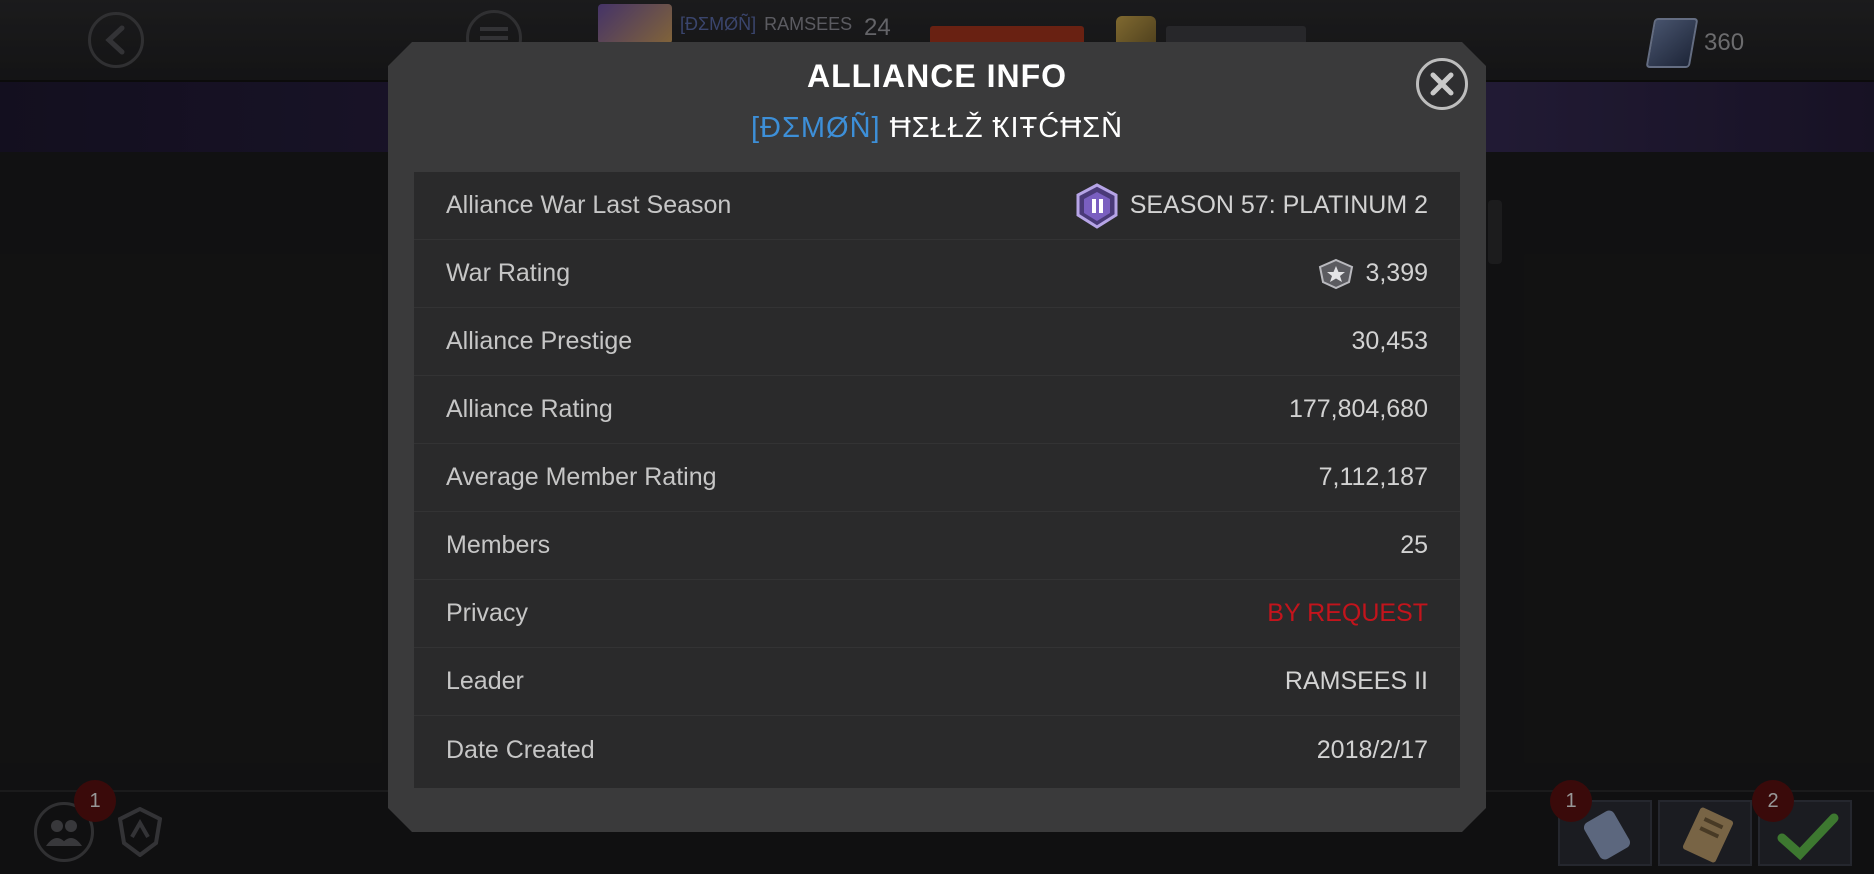 The image size is (1874, 874). I want to click on info-row-average-rating: Average Member Rating 7,112,187, so click(937, 478).